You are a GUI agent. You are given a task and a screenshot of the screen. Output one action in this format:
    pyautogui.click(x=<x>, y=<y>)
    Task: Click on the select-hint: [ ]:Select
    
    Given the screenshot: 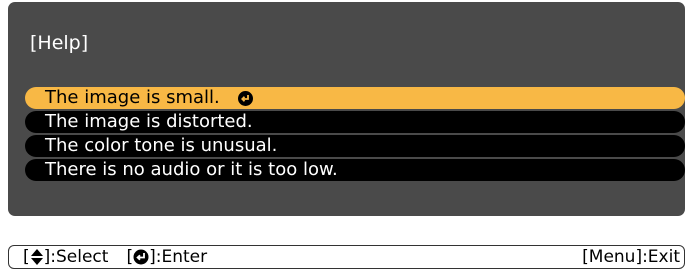 What is the action you would take?
    pyautogui.click(x=65, y=257)
    